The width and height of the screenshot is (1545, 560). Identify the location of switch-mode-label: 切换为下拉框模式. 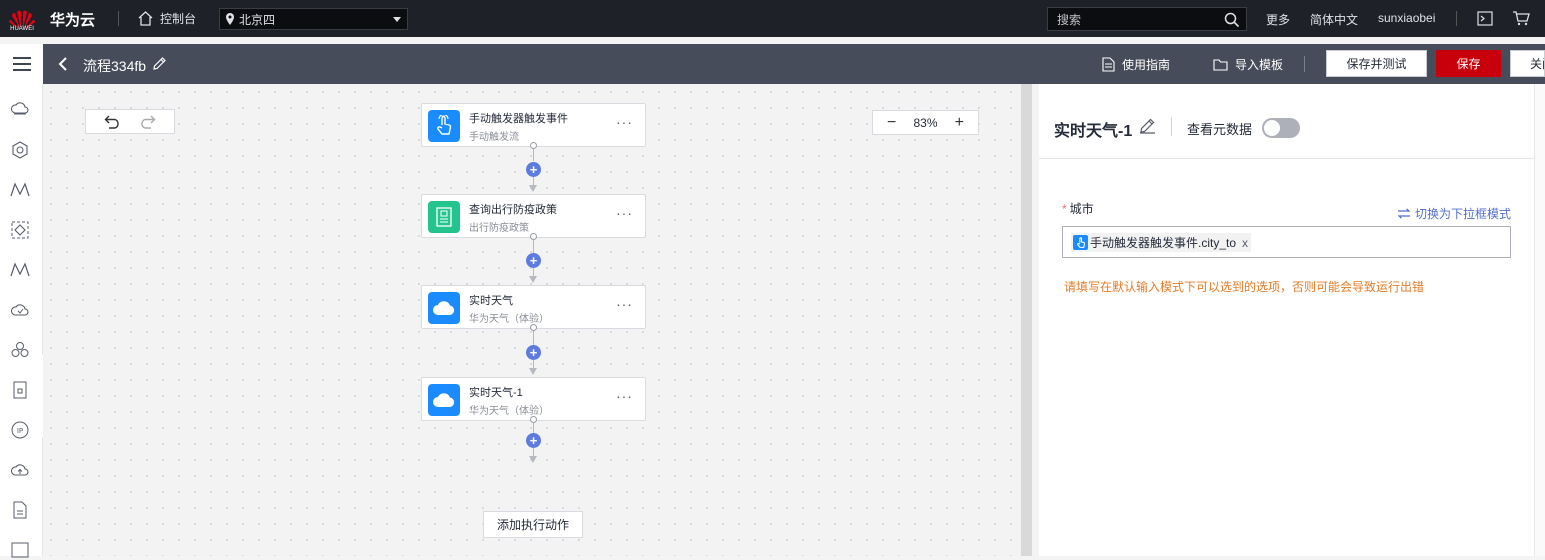
(1463, 214).